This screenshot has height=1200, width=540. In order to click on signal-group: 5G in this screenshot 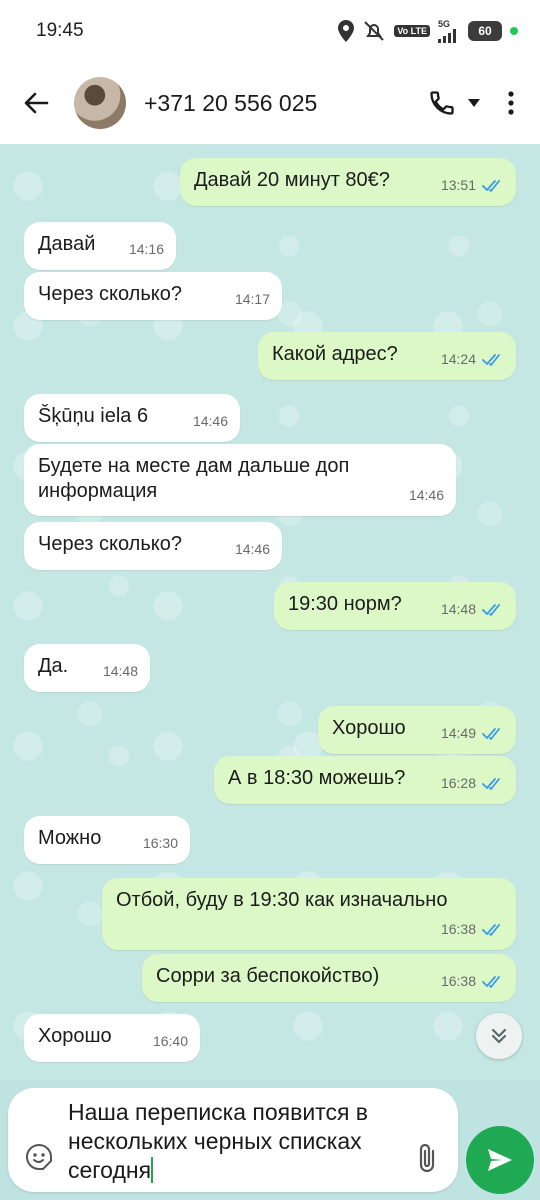, I will do `click(449, 30)`.